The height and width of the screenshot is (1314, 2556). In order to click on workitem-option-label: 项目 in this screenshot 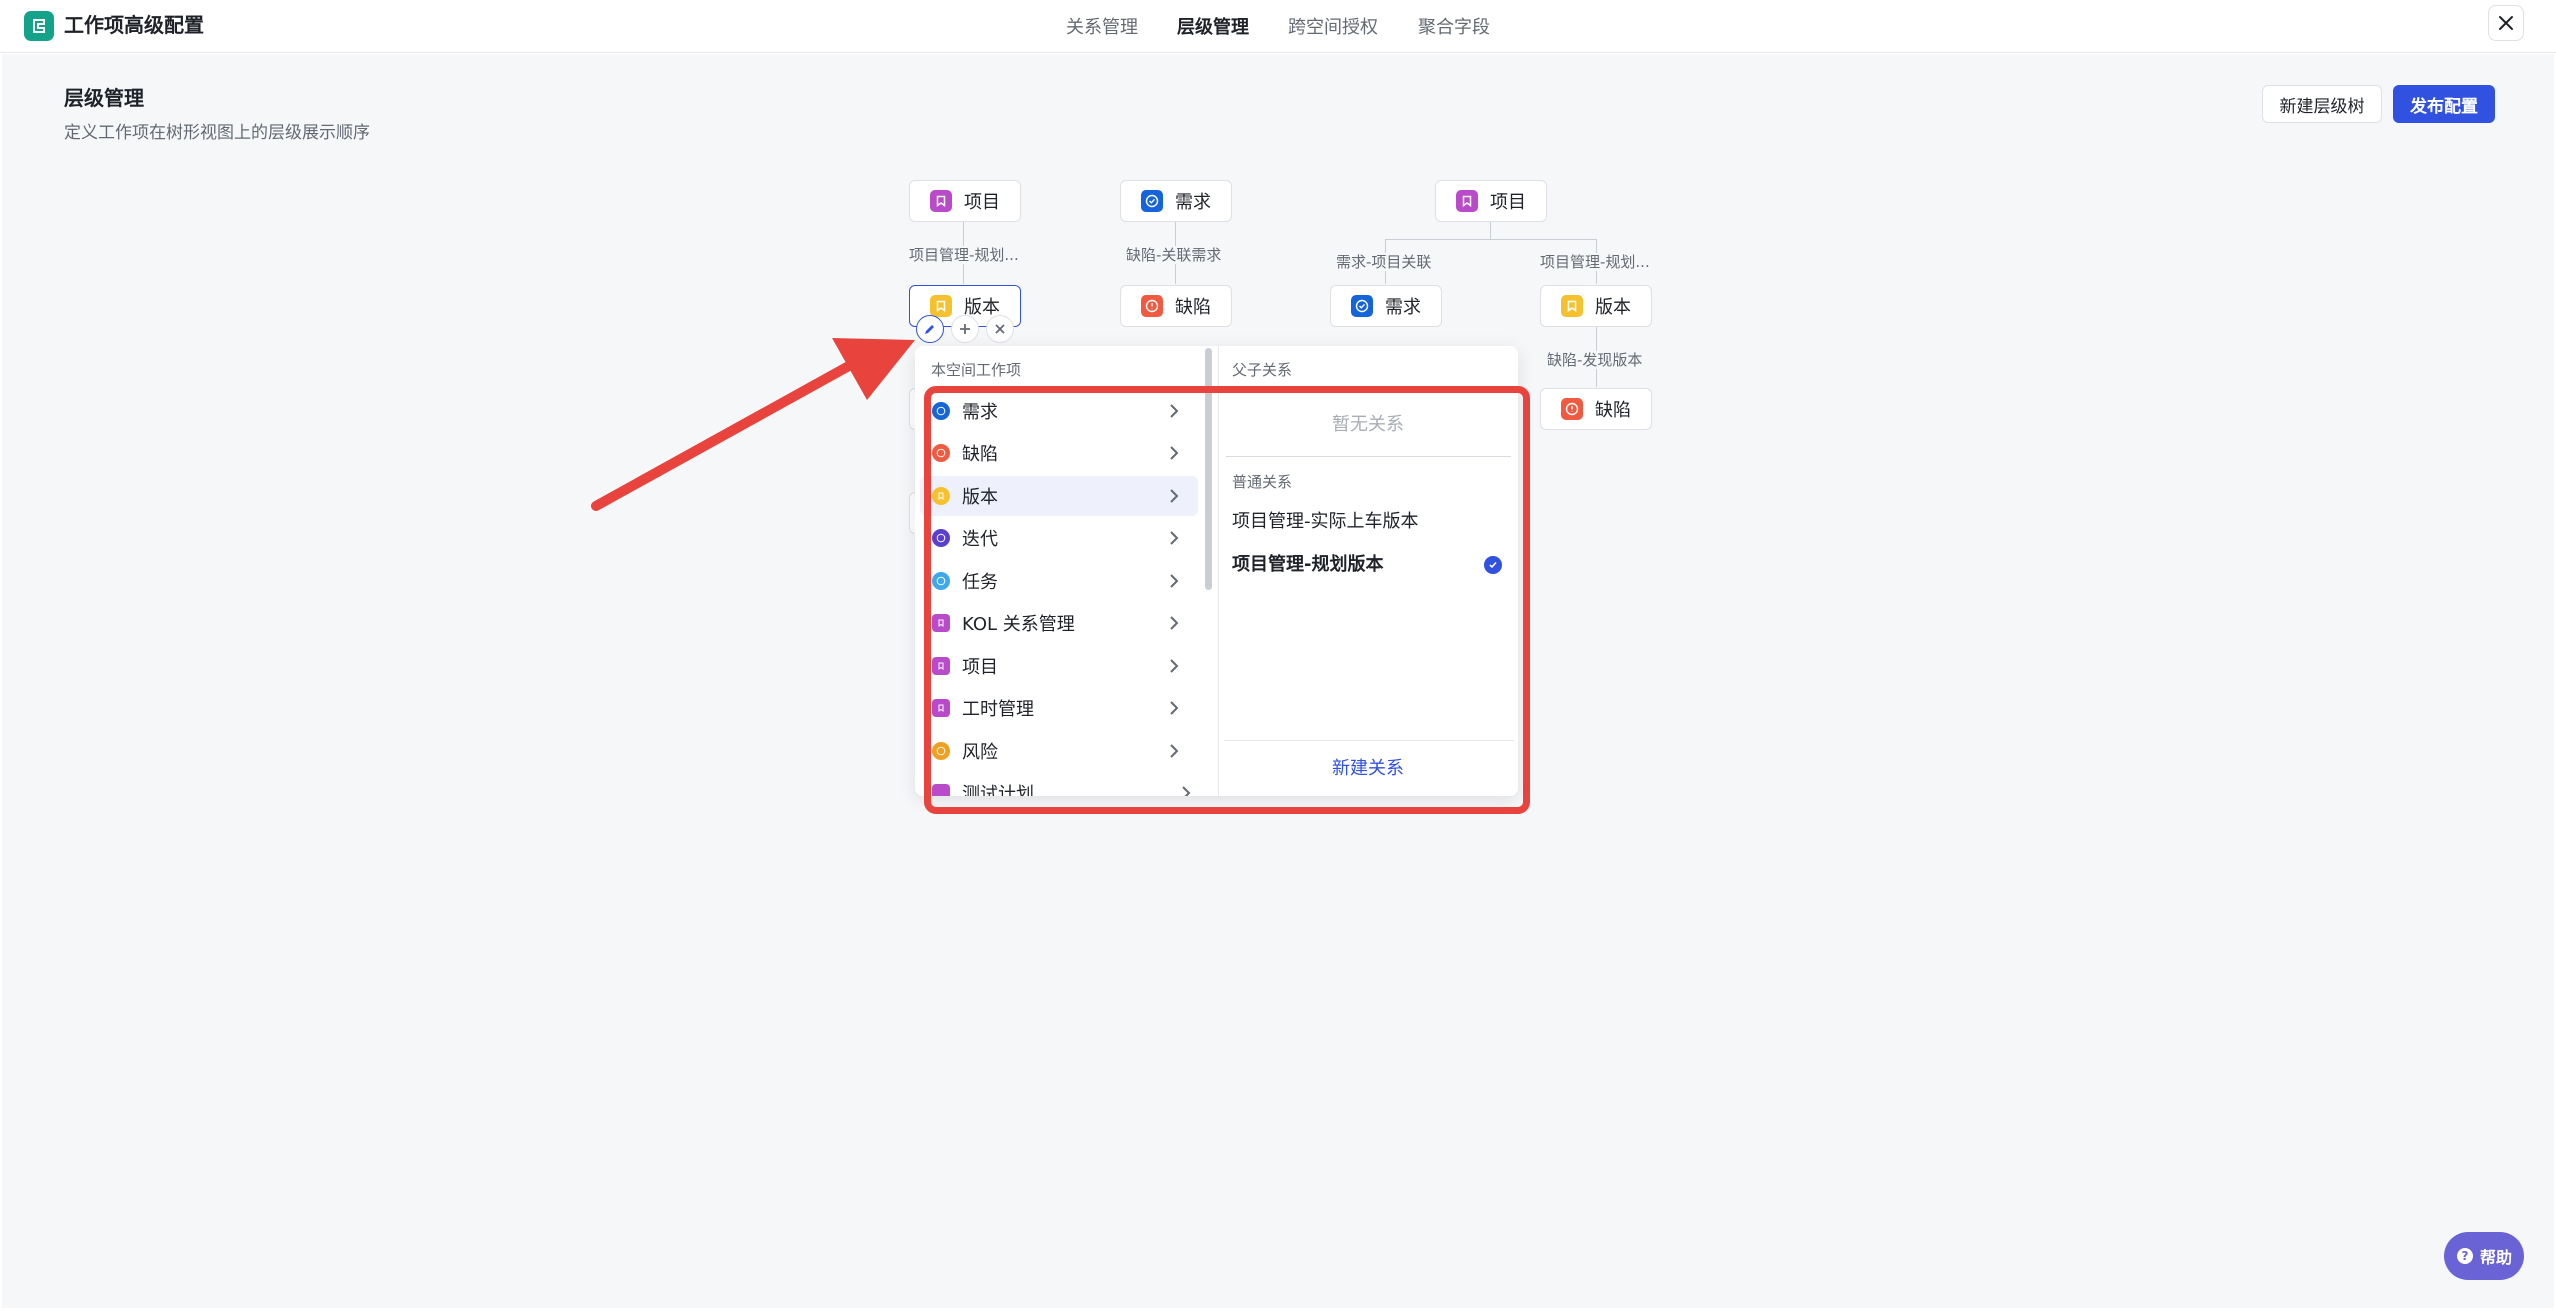, I will do `click(980, 667)`.